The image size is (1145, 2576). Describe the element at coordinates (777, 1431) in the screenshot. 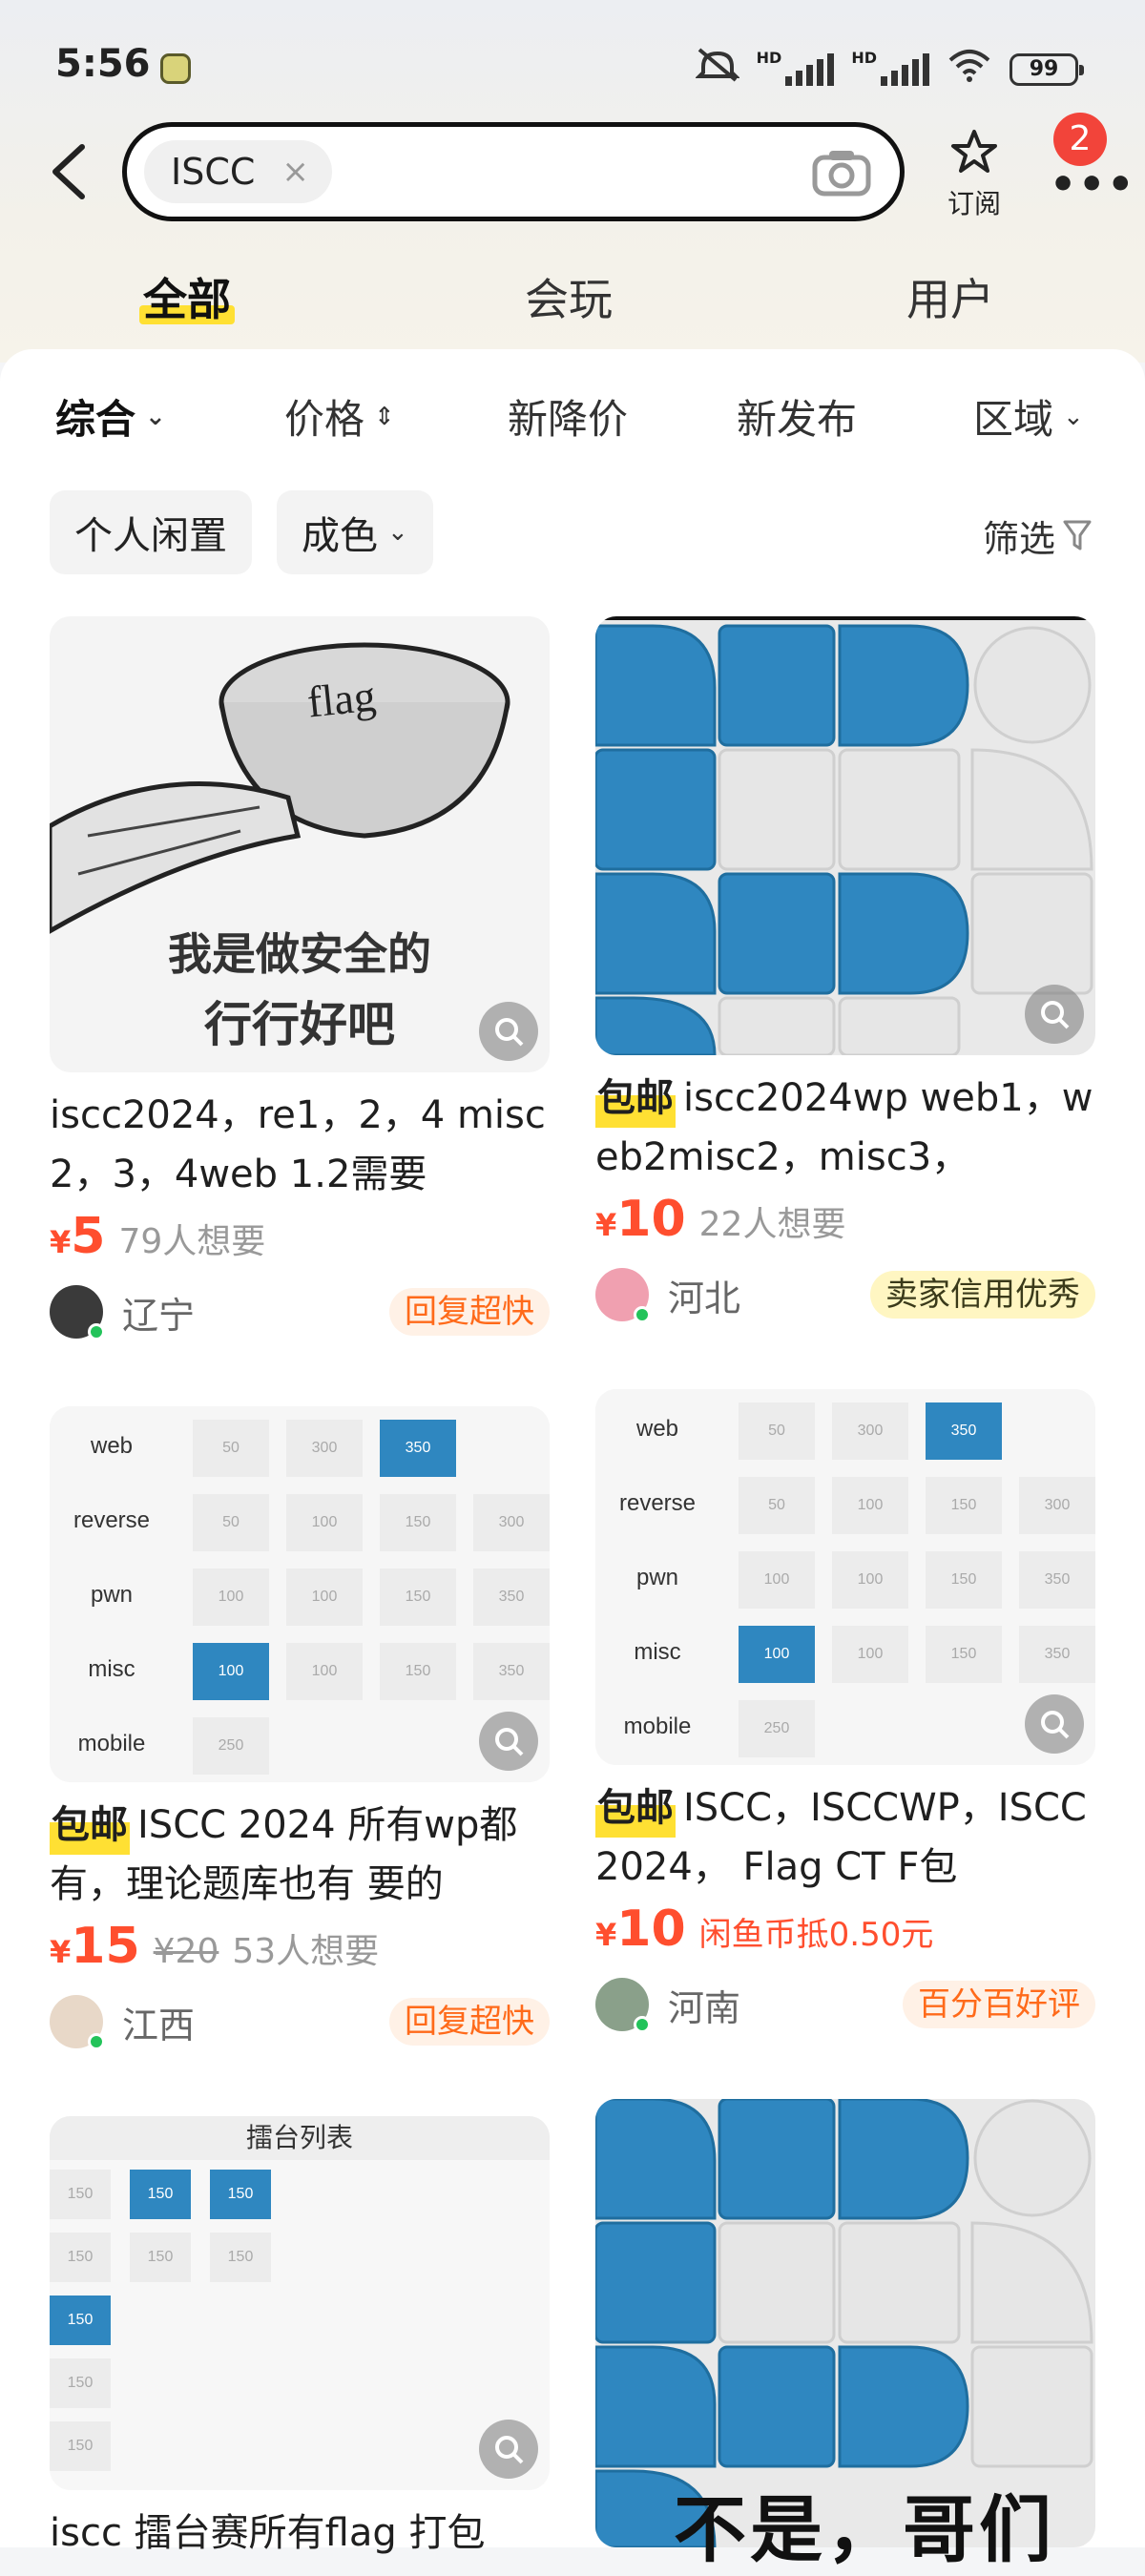

I see `table-cell: 50` at that location.